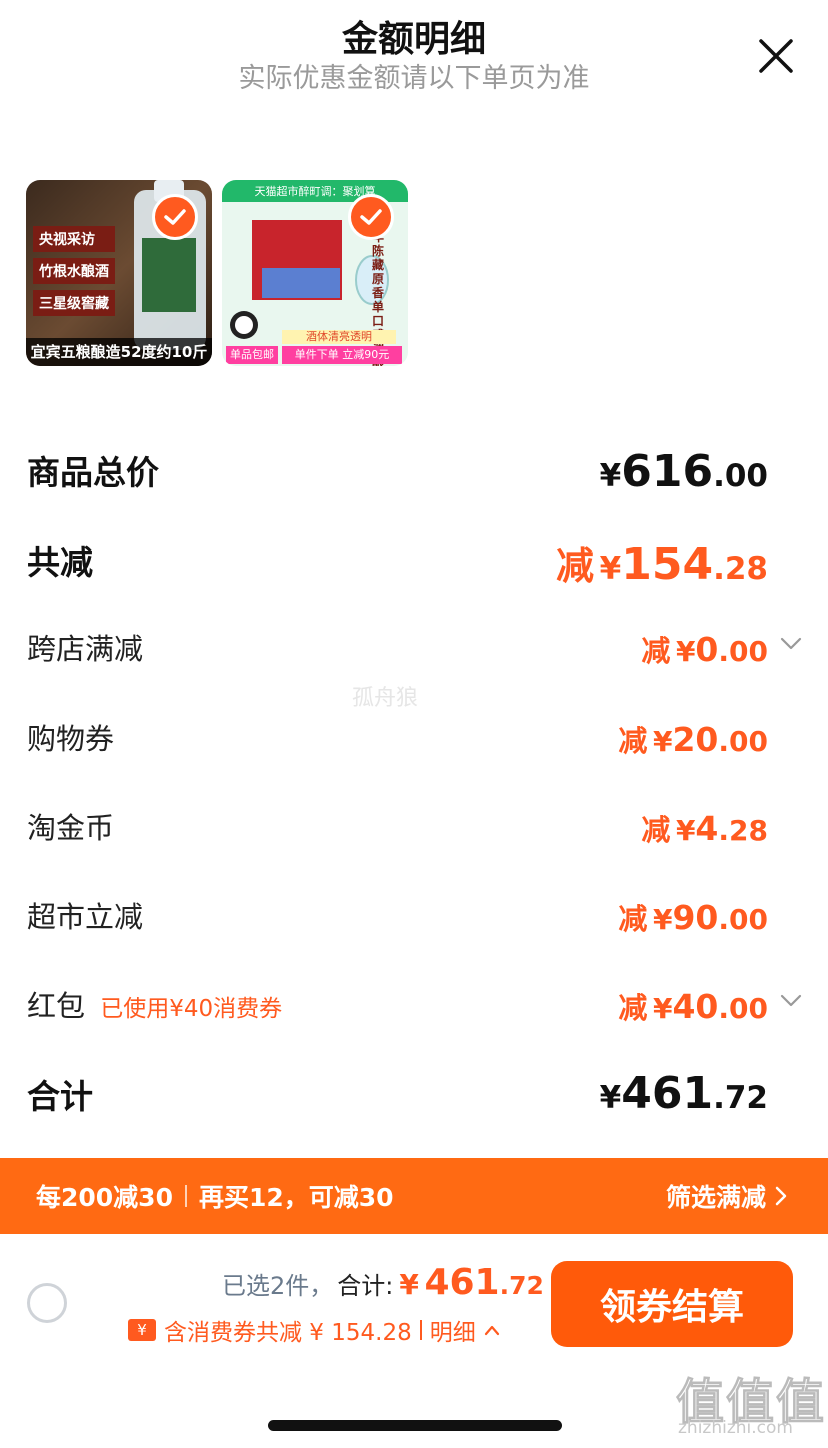  I want to click on promo-banner: 每200减30 再买12，可减30 筛选满减, so click(414, 1196).